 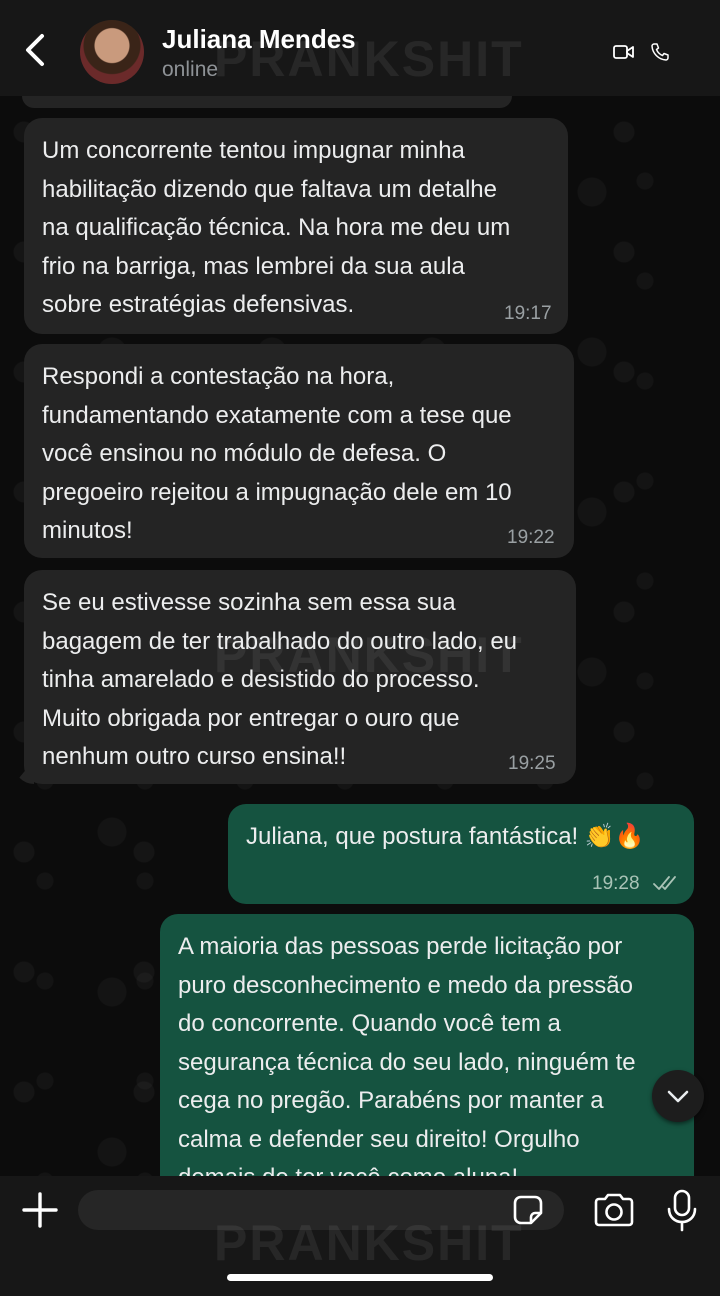 I want to click on voice-record-button, so click(x=682, y=1211).